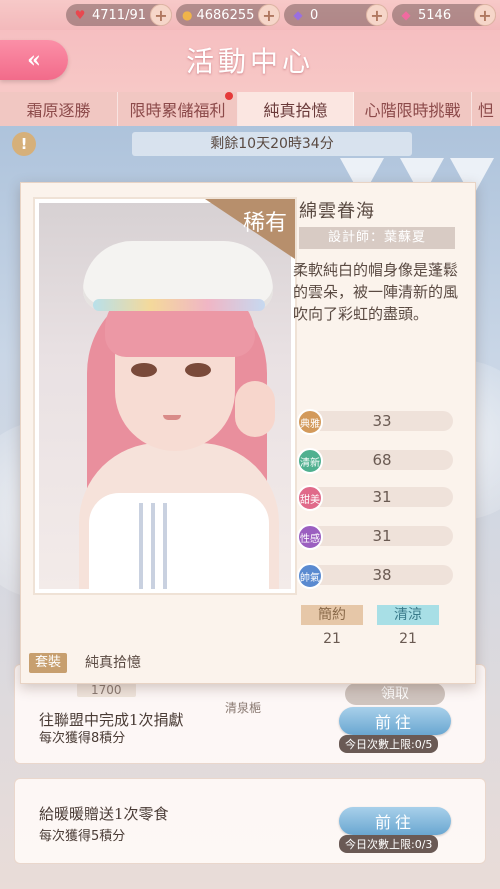 The image size is (500, 889). Describe the element at coordinates (48, 663) in the screenshot. I see `suit-badge: 套裝` at that location.